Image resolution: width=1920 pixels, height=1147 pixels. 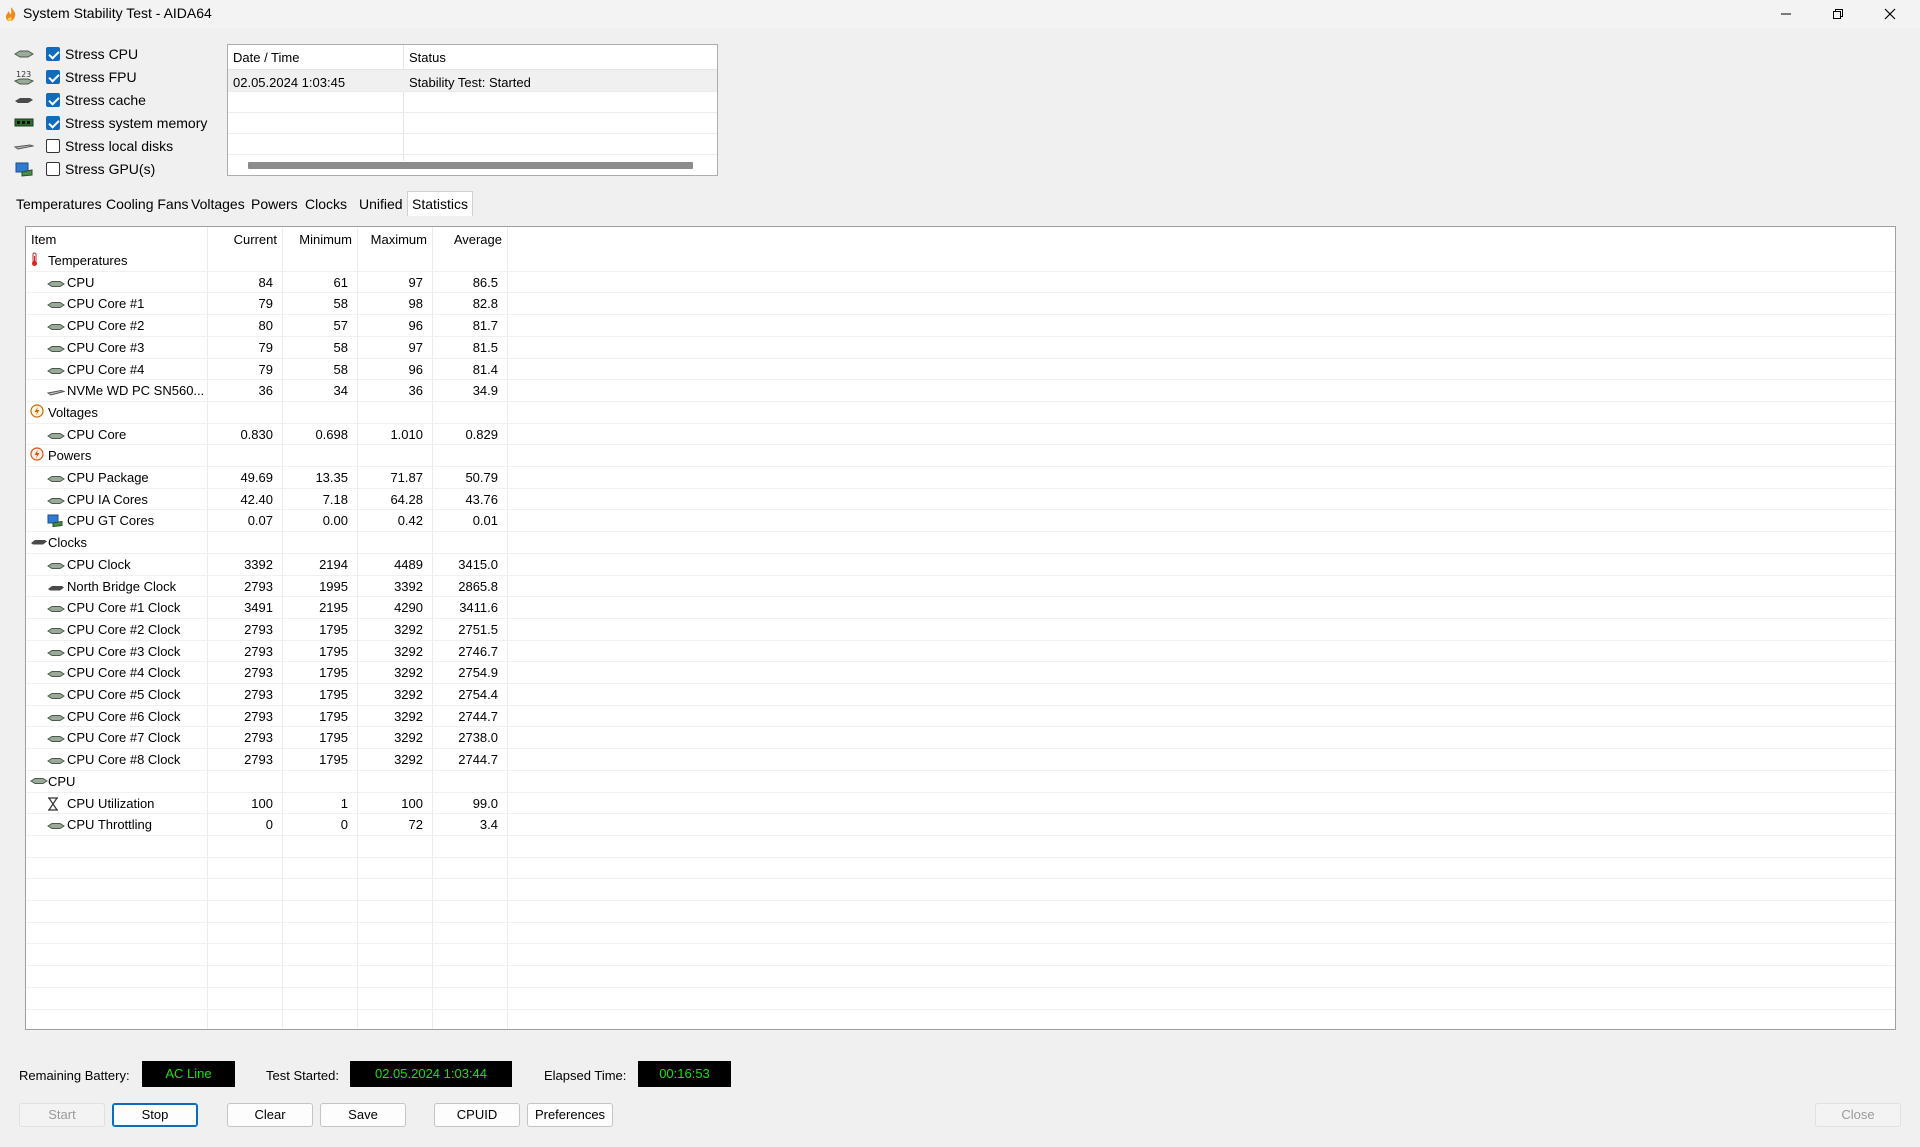 I want to click on table-row: CPU Core #2 80 57 96 81.7, so click(x=276, y=325).